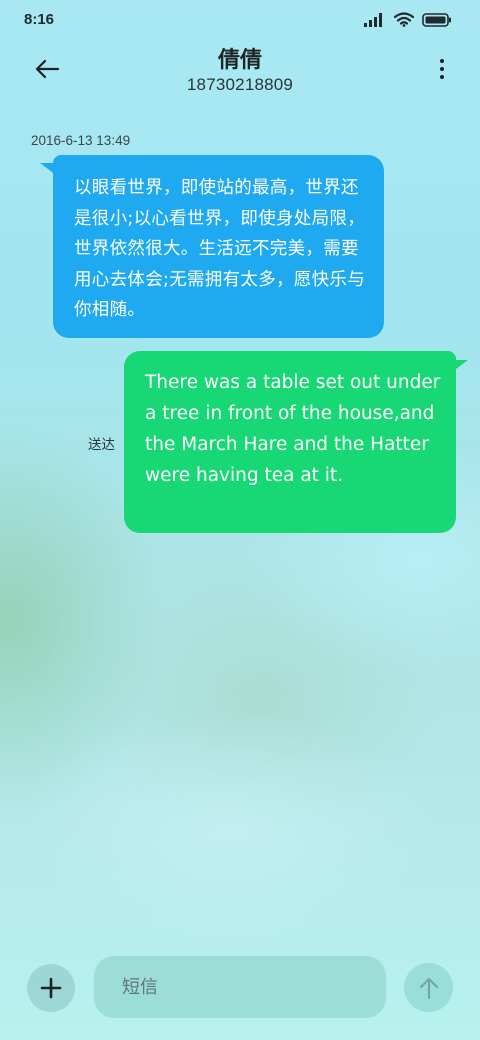  What do you see at coordinates (81, 140) in the screenshot?
I see `message-timestamp: 2016-6-13 13:49` at bounding box center [81, 140].